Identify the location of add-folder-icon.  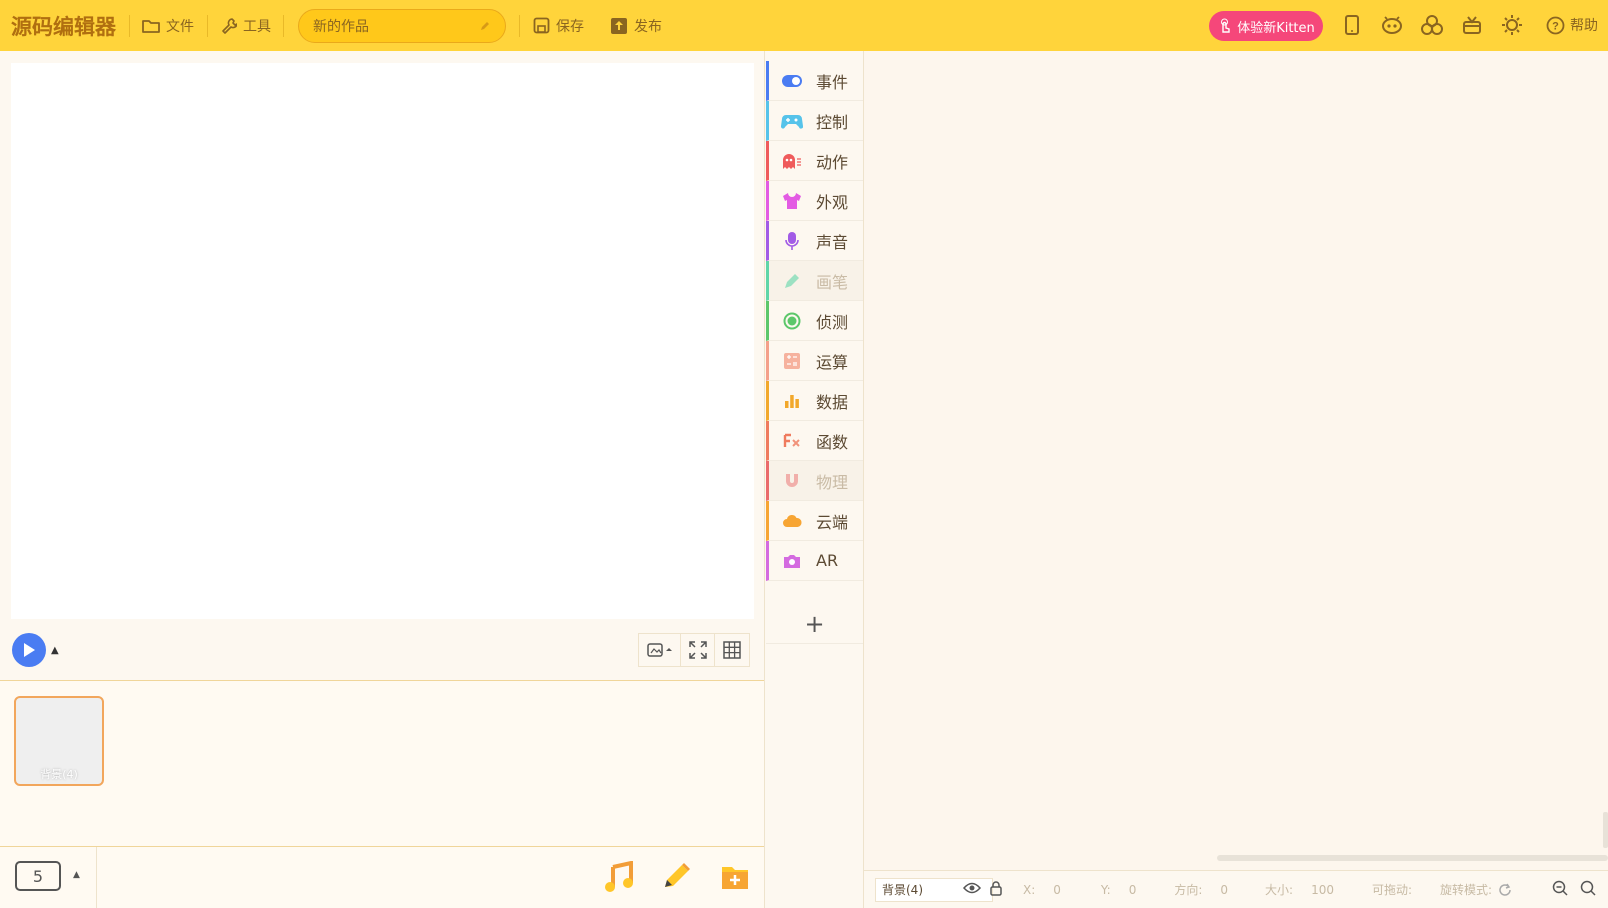
(735, 879).